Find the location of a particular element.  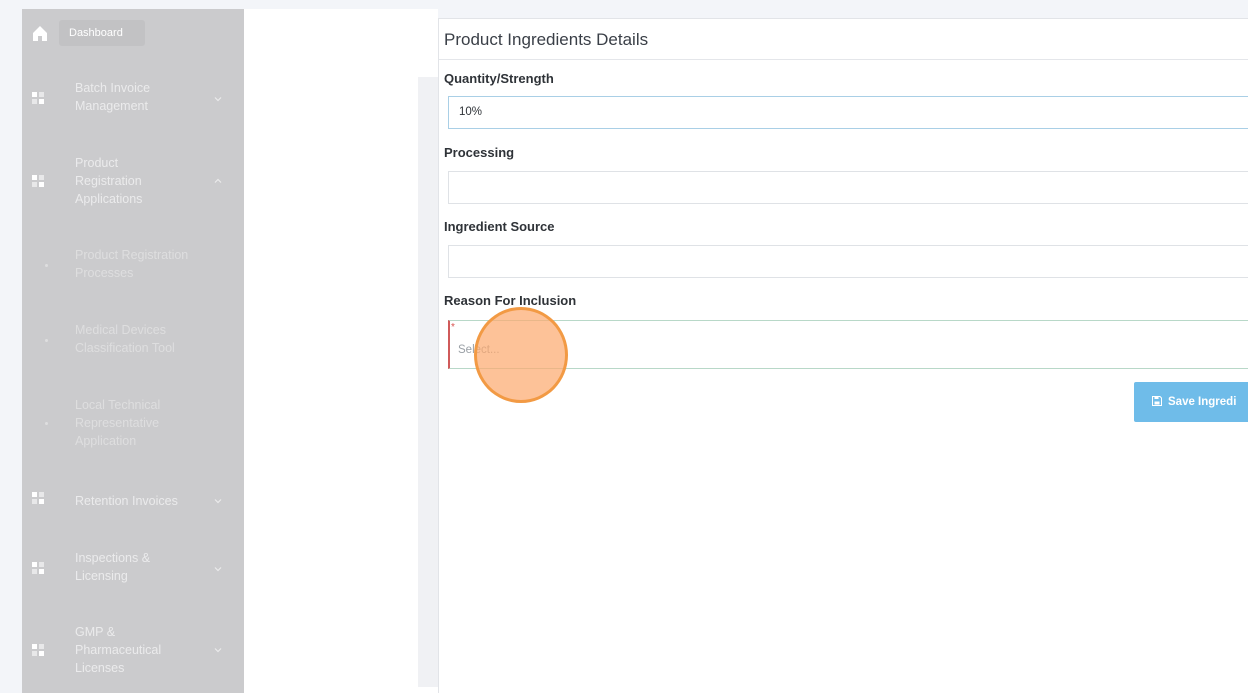

sidebar-home: Dashboard is located at coordinates (133, 32).